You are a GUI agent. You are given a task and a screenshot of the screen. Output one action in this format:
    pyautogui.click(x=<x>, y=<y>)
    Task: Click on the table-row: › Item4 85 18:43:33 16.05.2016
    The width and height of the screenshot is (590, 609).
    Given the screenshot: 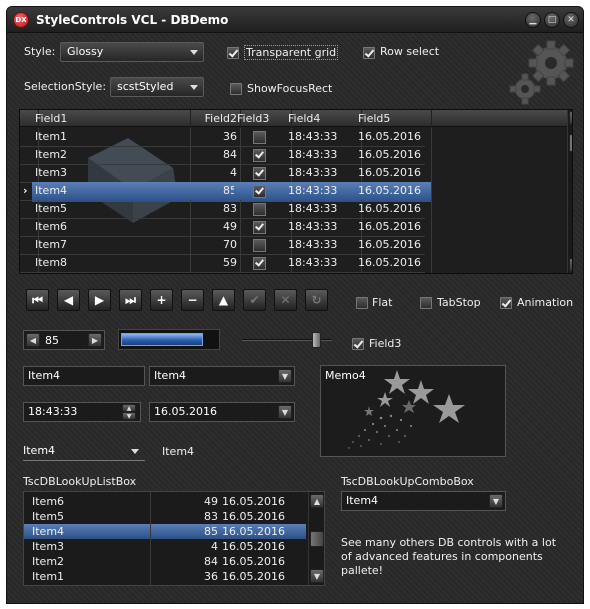 What is the action you would take?
    pyautogui.click(x=226, y=192)
    